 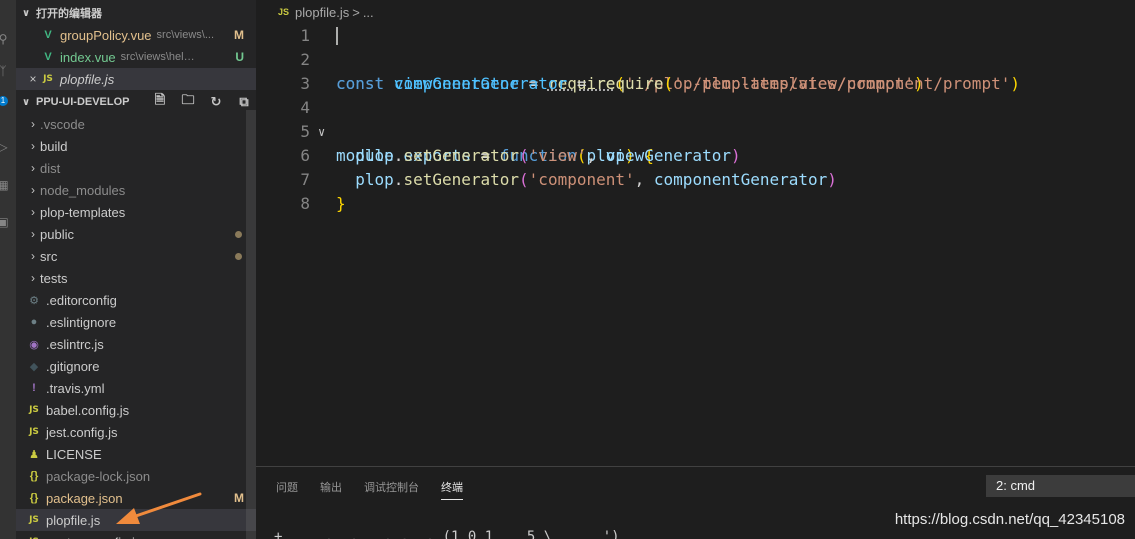 What do you see at coordinates (88, 410) in the screenshot?
I see `tree-item-label: babel.config.js` at bounding box center [88, 410].